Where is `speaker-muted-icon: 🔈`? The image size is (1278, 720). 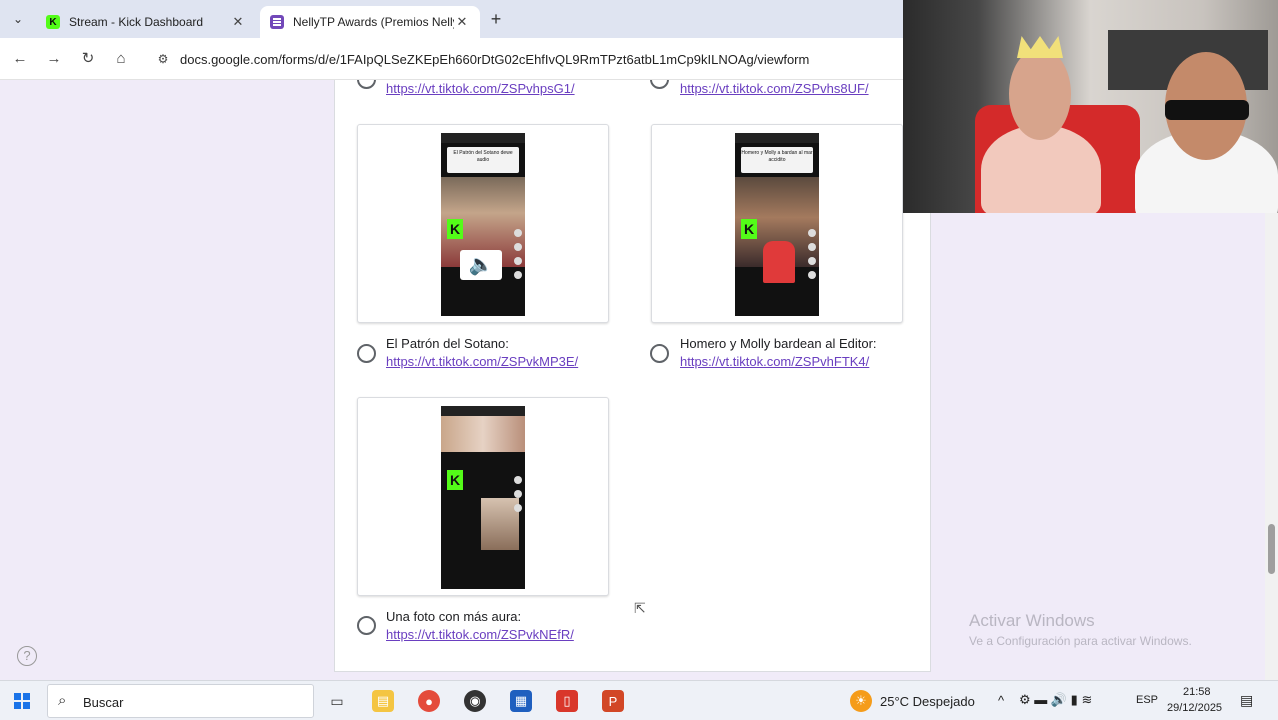
speaker-muted-icon: 🔈 is located at coordinates (481, 265).